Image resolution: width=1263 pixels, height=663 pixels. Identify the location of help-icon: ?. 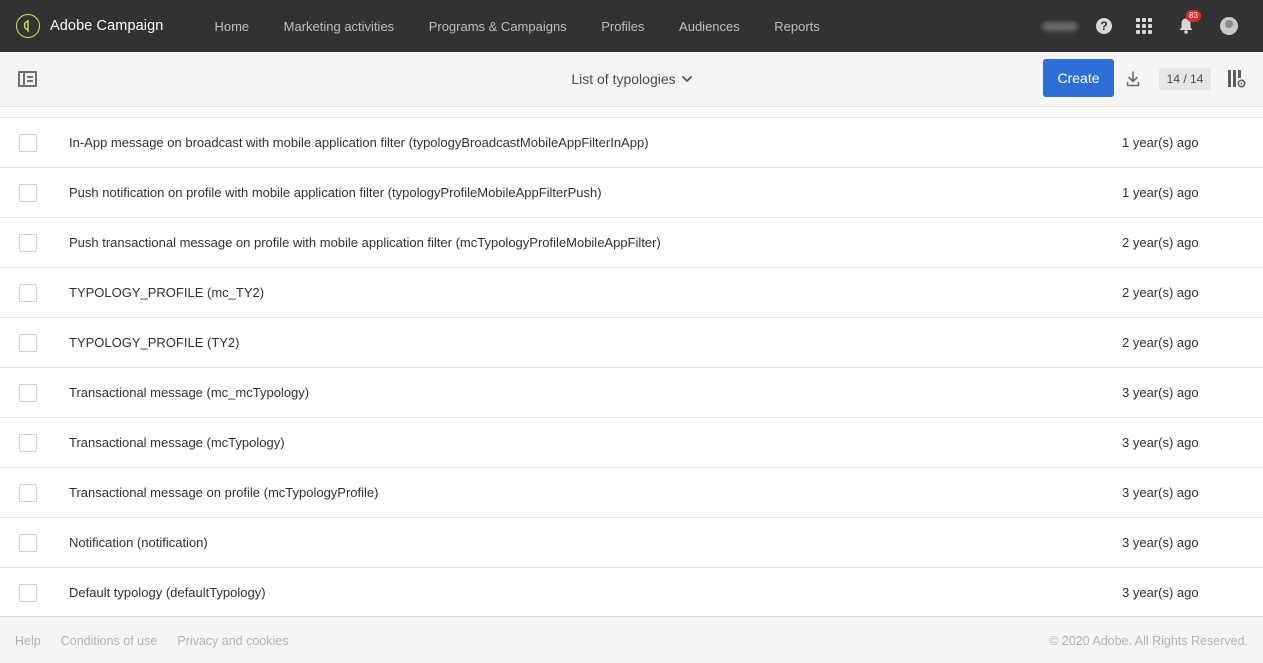
(1104, 26).